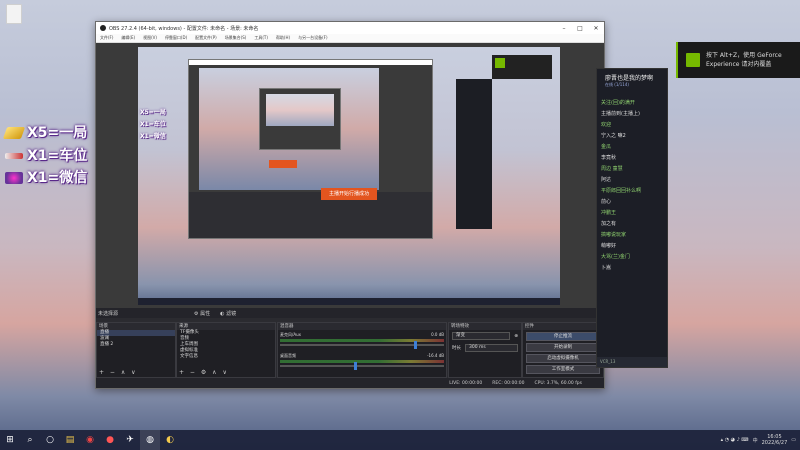 This screenshot has height=450, width=800. I want to click on mixer-header: 混音器, so click(362, 326).